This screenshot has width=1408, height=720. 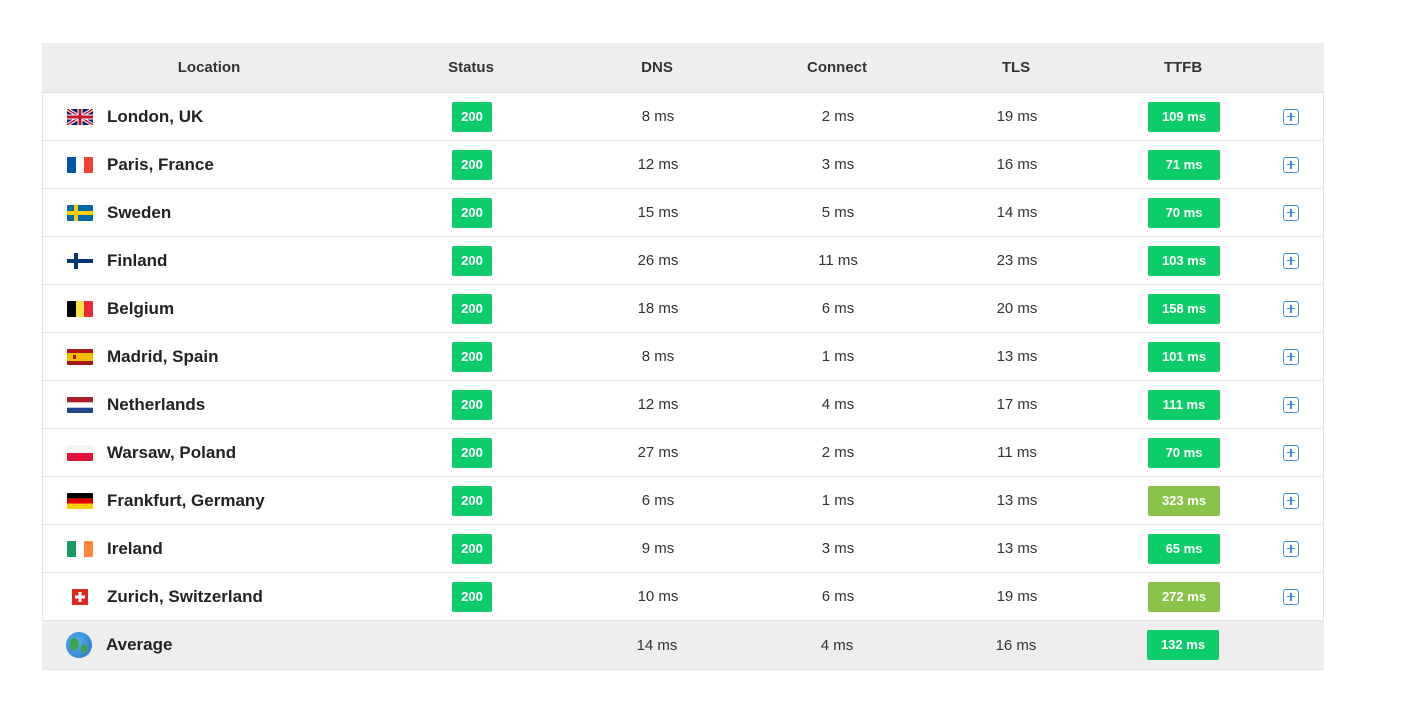 What do you see at coordinates (1184, 164) in the screenshot?
I see `ttfb-cell: 71 ms` at bounding box center [1184, 164].